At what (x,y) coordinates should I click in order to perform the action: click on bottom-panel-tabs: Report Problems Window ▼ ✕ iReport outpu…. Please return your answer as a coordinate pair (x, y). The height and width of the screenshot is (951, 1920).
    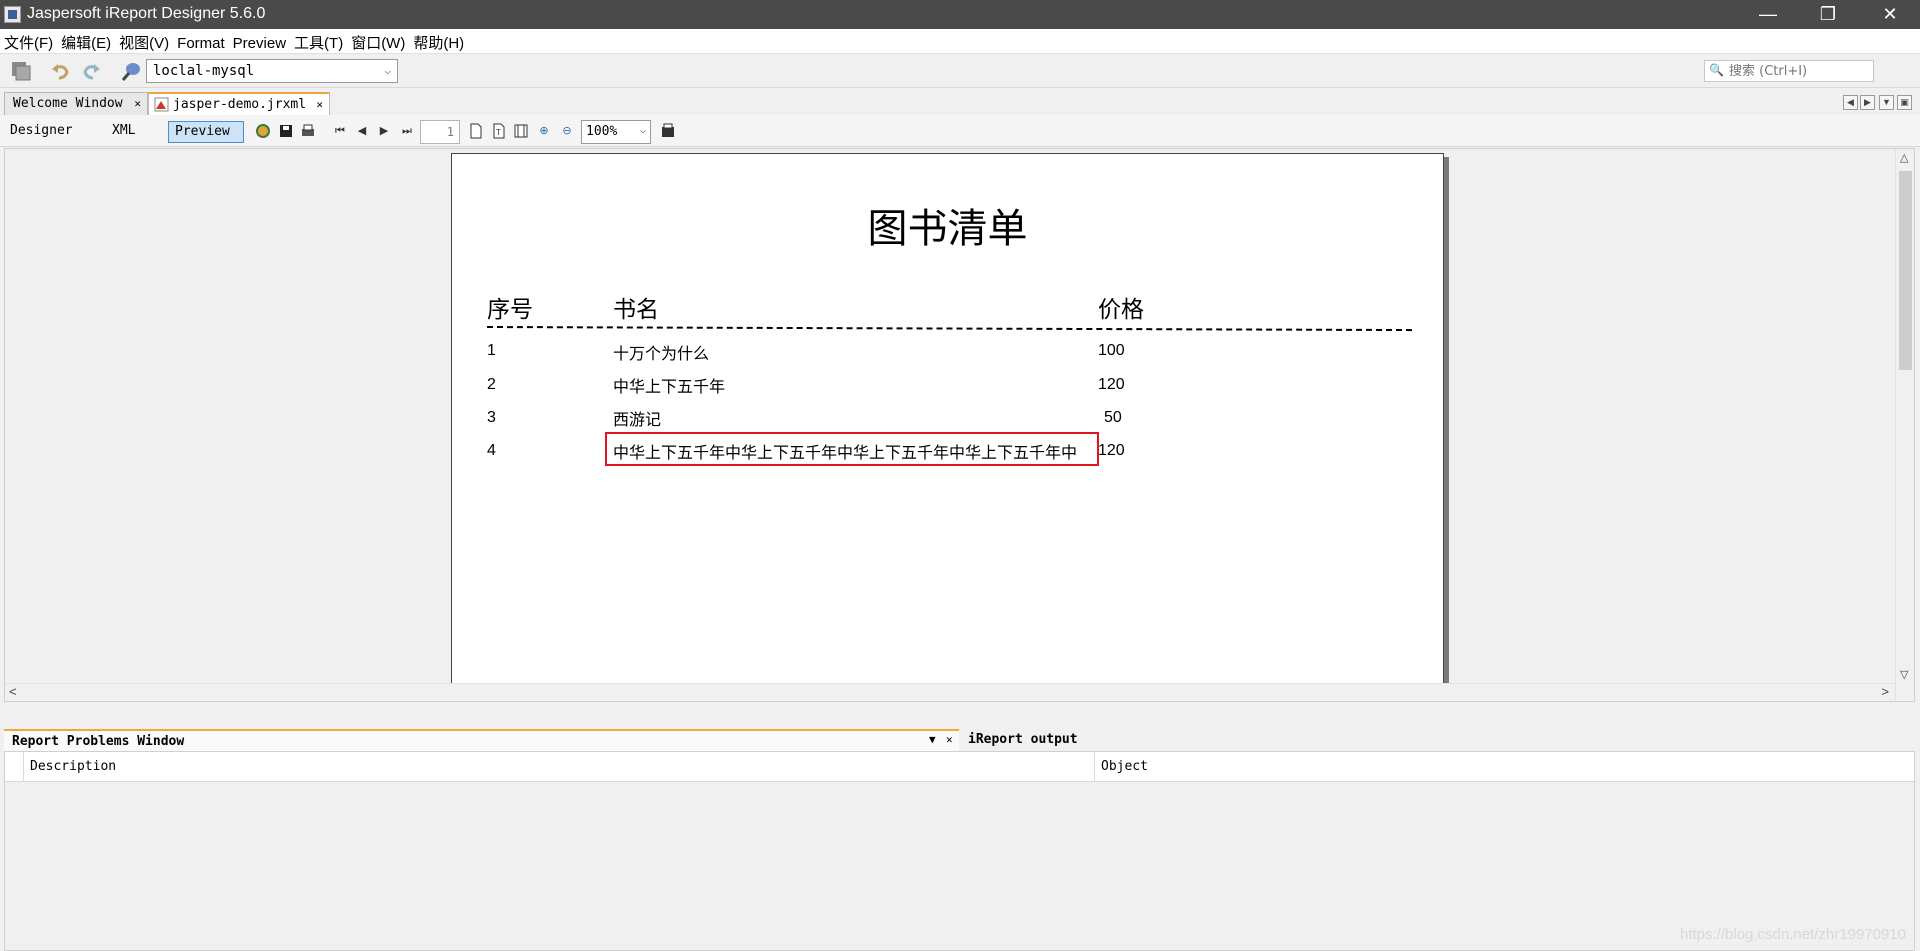
    Looking at the image, I should click on (960, 740).